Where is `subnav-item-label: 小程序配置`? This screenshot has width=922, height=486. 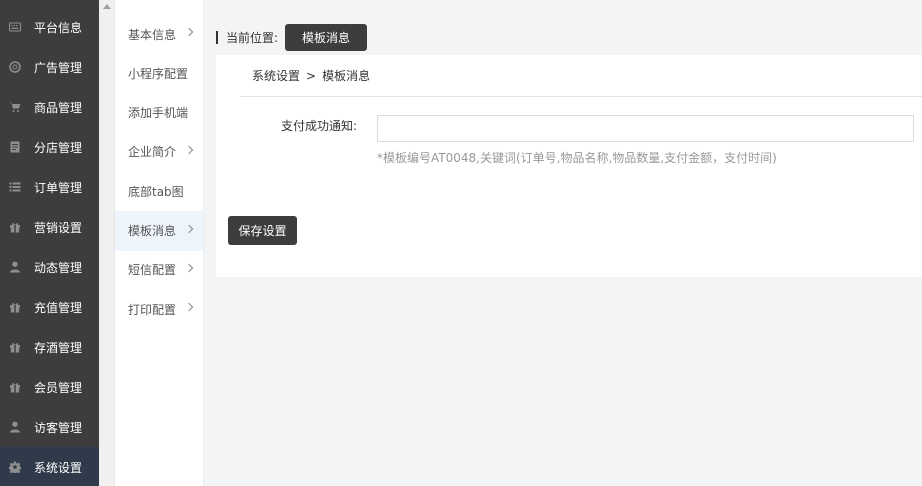 subnav-item-label: 小程序配置 is located at coordinates (158, 73).